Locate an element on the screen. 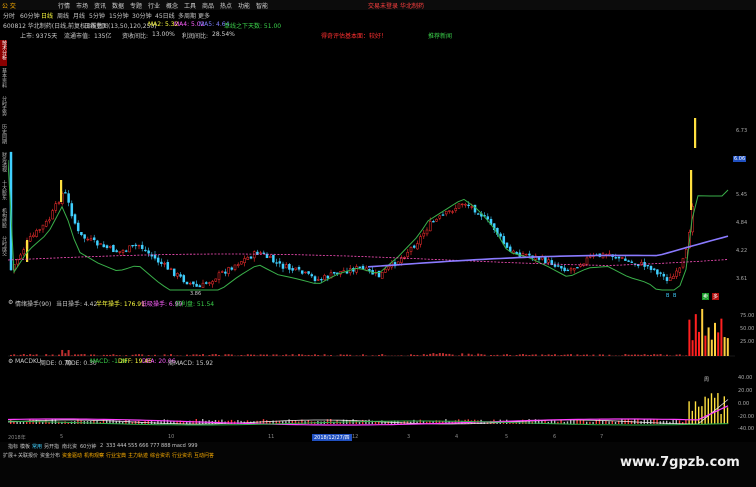  tab-template: 模板 is located at coordinates (25, 446).